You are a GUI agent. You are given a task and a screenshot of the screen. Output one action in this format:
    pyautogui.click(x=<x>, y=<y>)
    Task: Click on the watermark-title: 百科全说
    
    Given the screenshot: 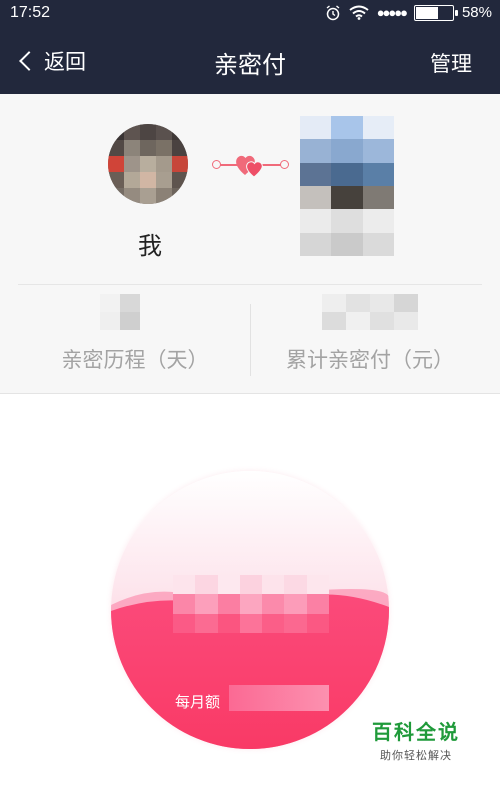 What is the action you would take?
    pyautogui.click(x=416, y=732)
    